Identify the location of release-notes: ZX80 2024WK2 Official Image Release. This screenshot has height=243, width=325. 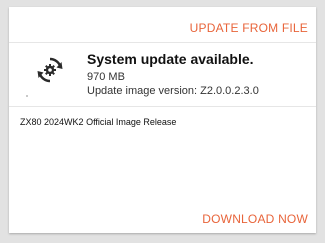
(98, 122).